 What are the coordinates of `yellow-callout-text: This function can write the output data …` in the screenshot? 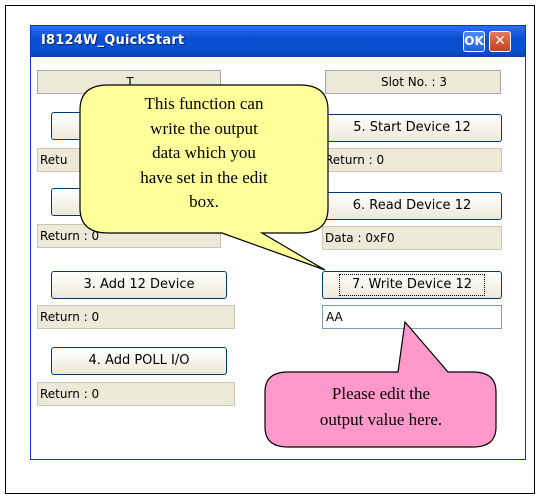 It's located at (204, 153).